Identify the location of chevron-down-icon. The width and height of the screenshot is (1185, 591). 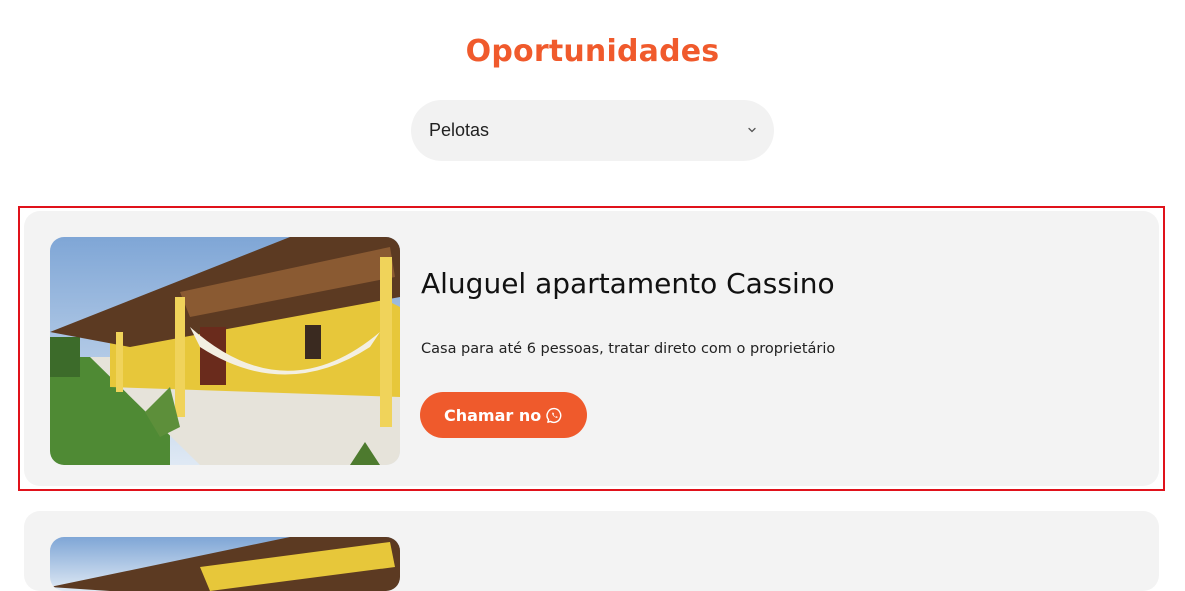
(752, 130).